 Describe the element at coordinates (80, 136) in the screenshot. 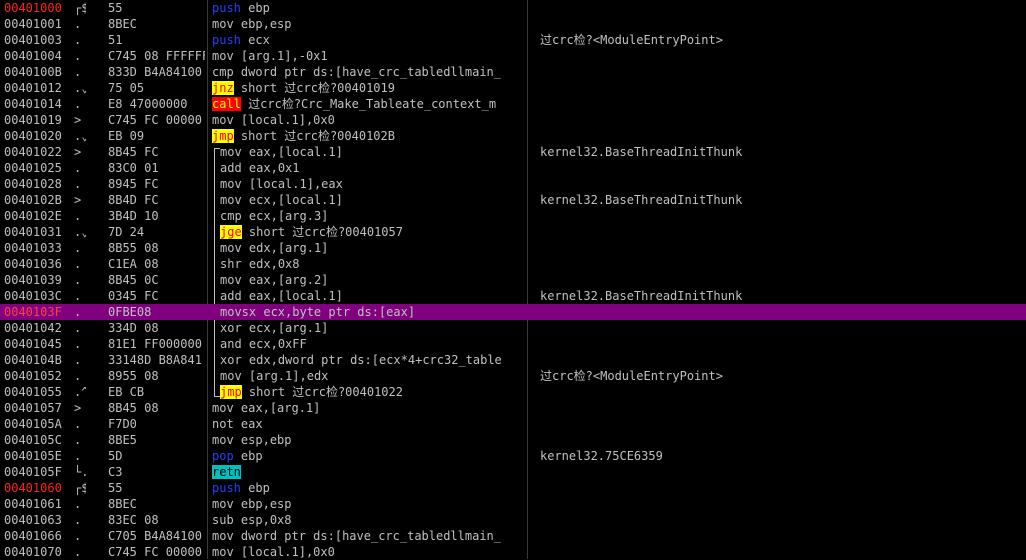

I see `jump-marker: .⌄` at that location.